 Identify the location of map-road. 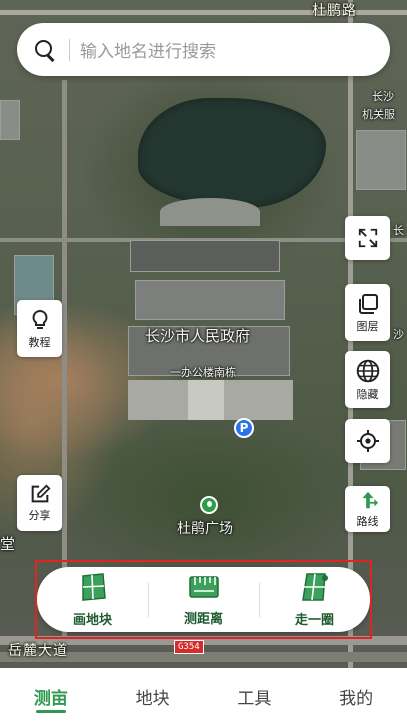
(64, 360).